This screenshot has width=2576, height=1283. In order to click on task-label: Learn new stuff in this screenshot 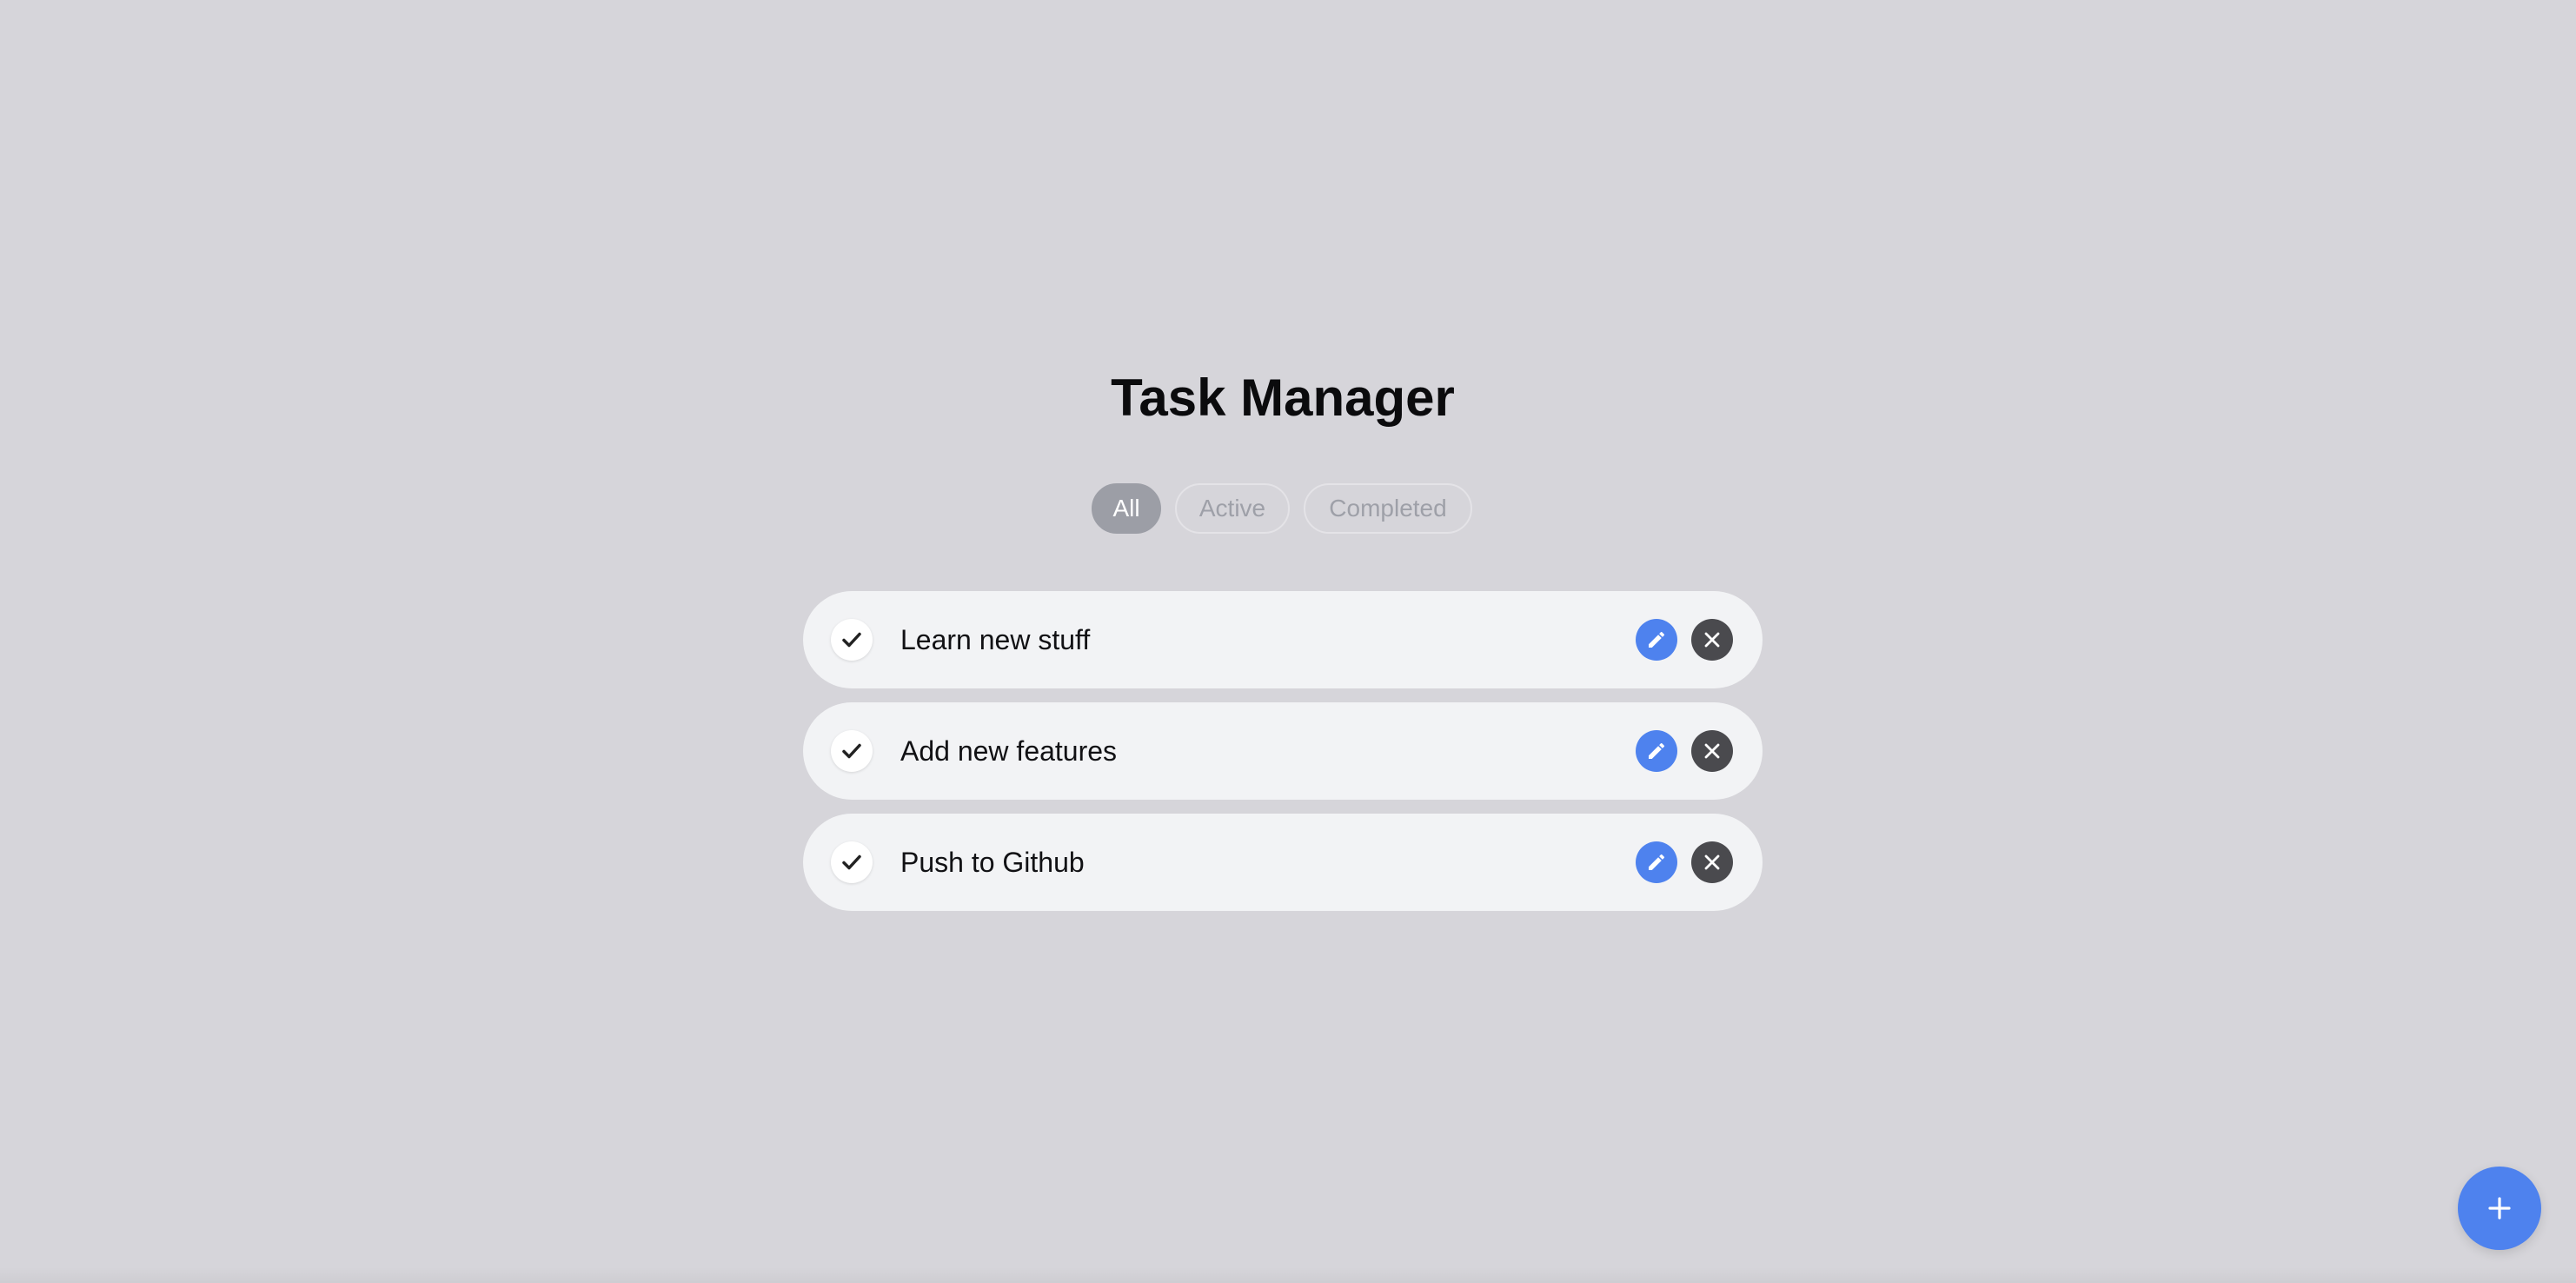, I will do `click(995, 640)`.